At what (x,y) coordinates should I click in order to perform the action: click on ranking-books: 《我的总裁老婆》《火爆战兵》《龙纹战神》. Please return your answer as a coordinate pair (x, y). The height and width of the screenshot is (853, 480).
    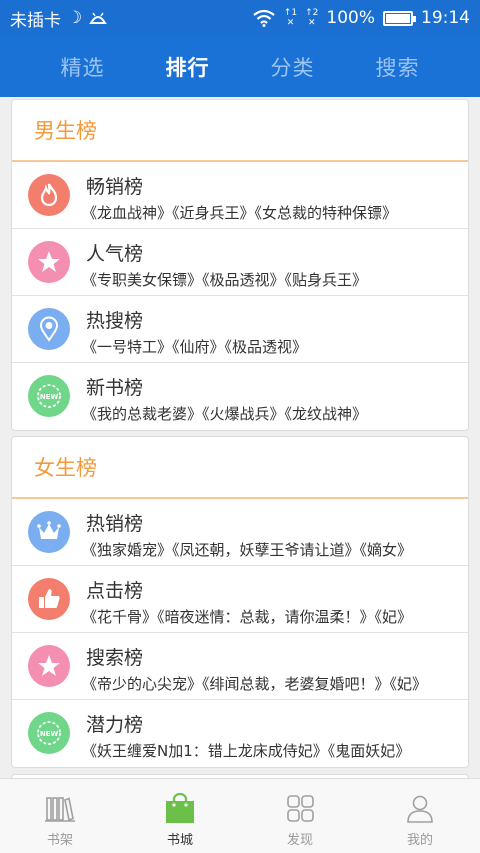
    Looking at the image, I should click on (225, 414).